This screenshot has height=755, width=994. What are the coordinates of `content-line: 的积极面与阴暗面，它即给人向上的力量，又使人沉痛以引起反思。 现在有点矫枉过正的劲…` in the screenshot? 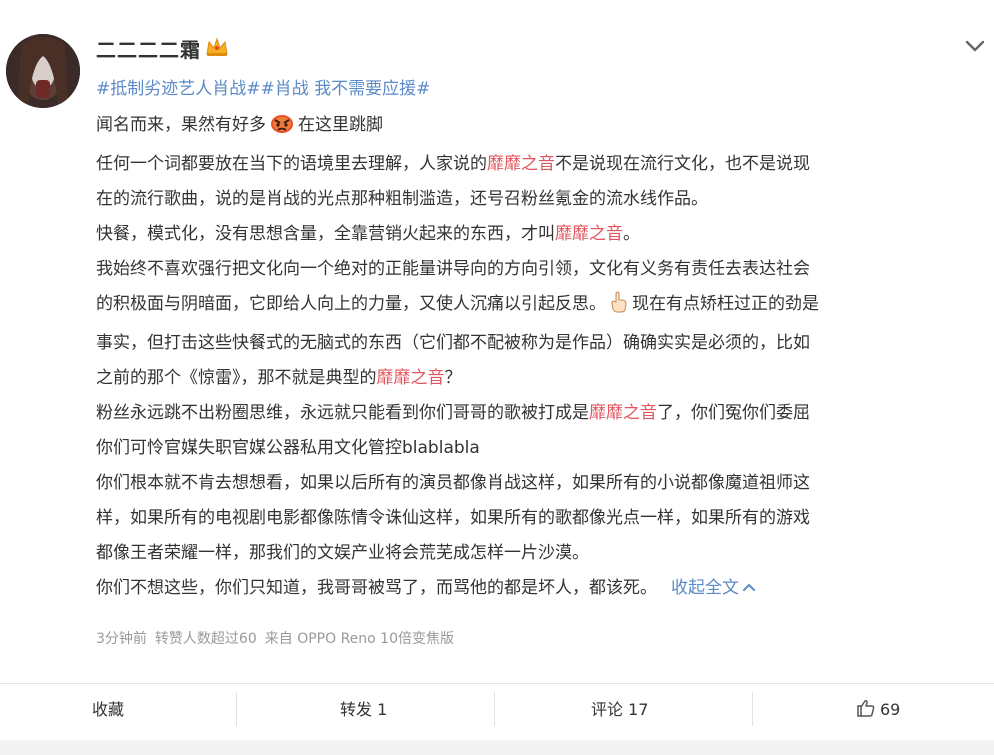 It's located at (541, 306).